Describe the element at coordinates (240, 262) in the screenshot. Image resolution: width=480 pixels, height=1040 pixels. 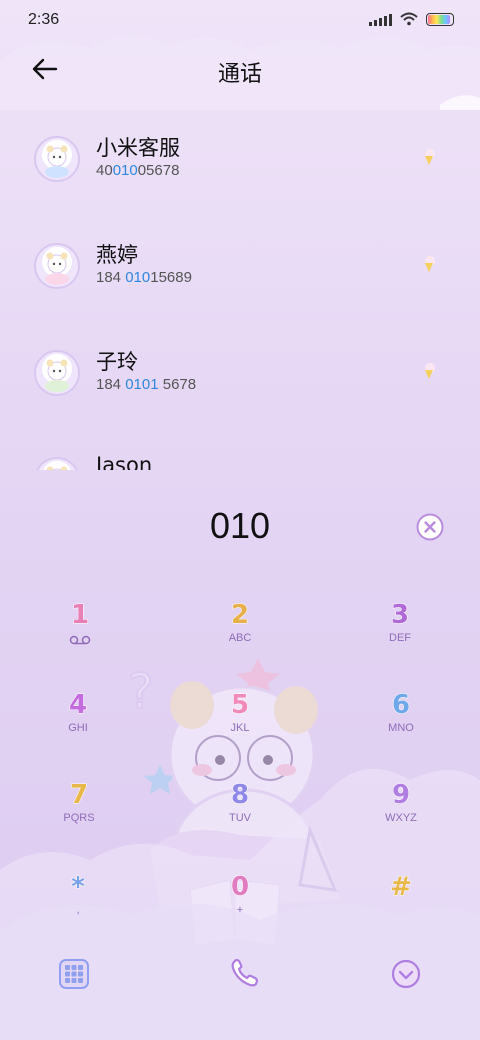
I see `list-item: 燕婷 184 01015689` at that location.